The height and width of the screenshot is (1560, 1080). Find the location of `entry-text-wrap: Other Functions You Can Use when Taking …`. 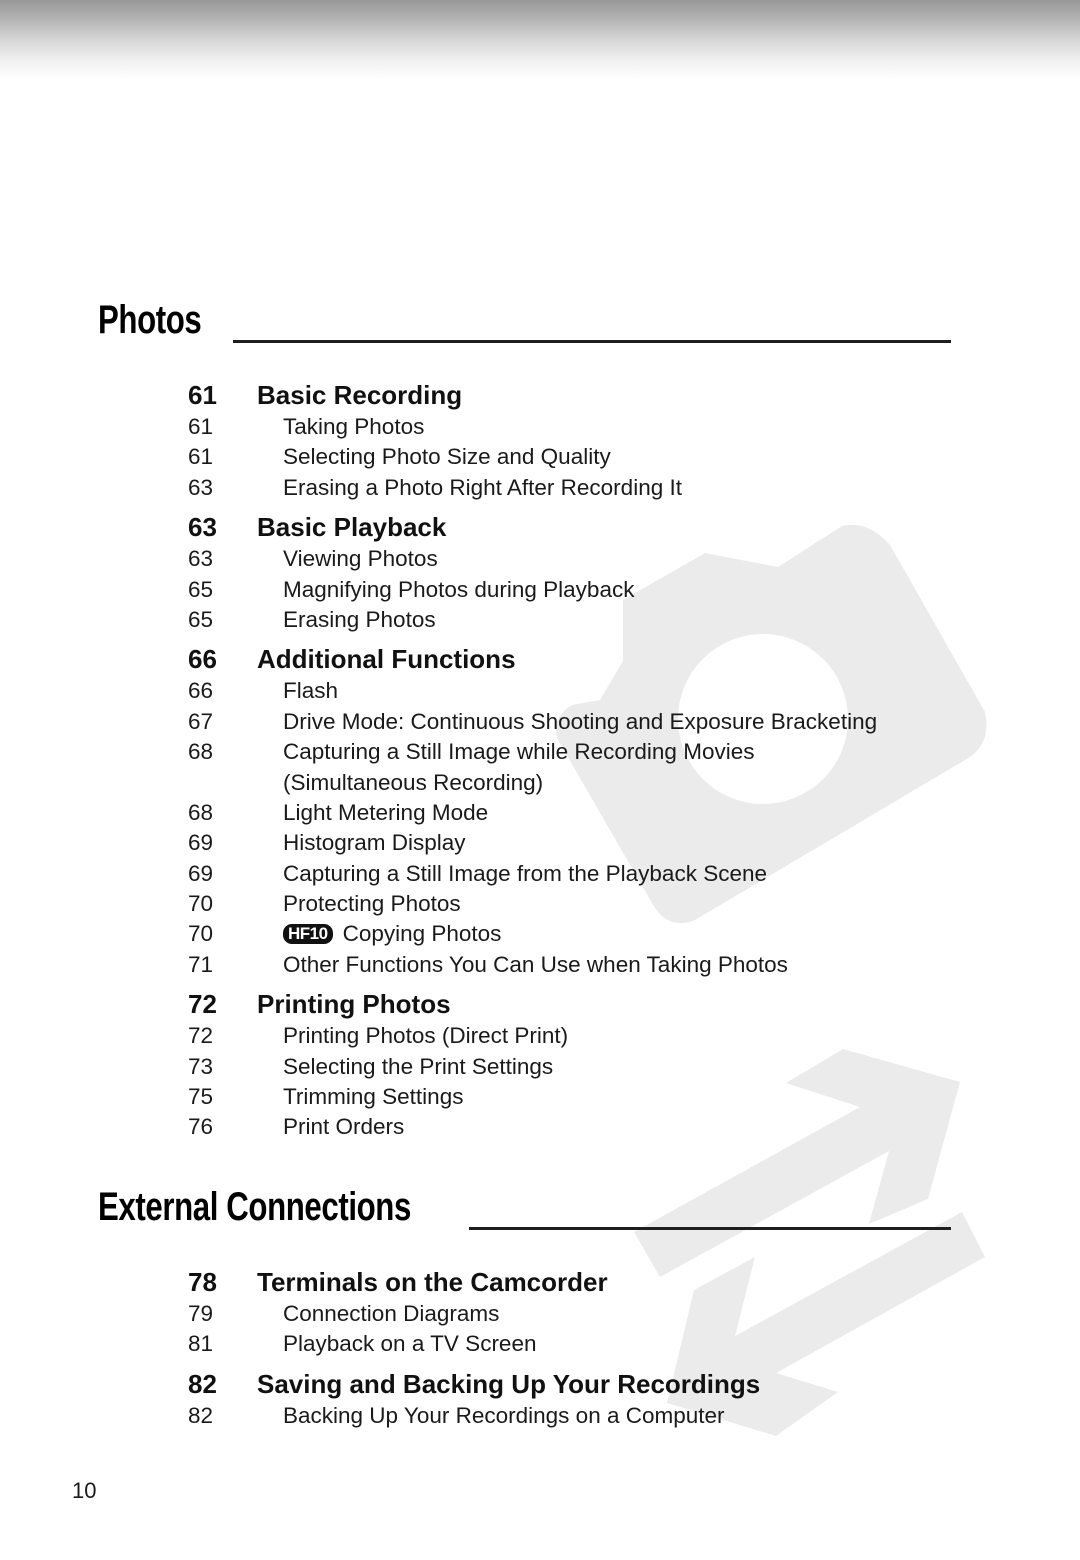

entry-text-wrap: Other Functions You Can Use when Taking … is located at coordinates (535, 965).